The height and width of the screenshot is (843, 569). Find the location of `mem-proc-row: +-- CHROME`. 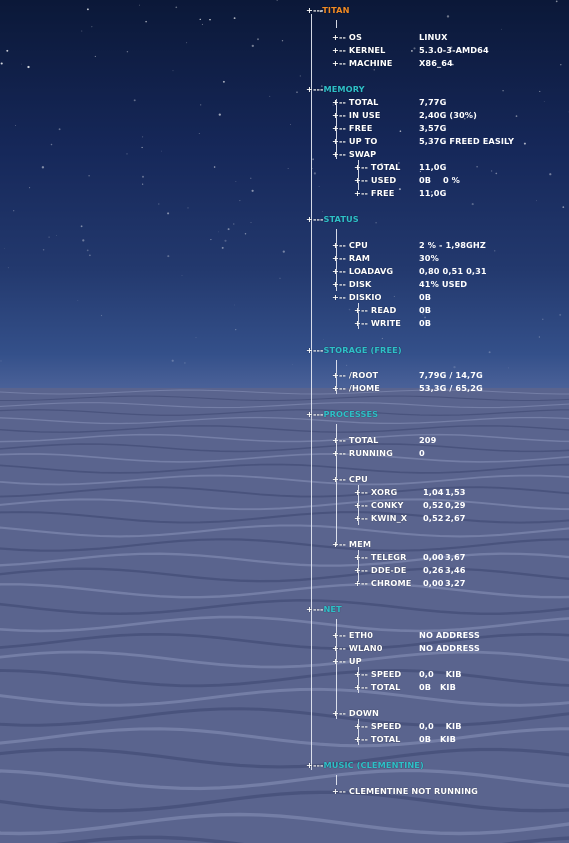

mem-proc-row: +-- CHROME is located at coordinates (383, 583).